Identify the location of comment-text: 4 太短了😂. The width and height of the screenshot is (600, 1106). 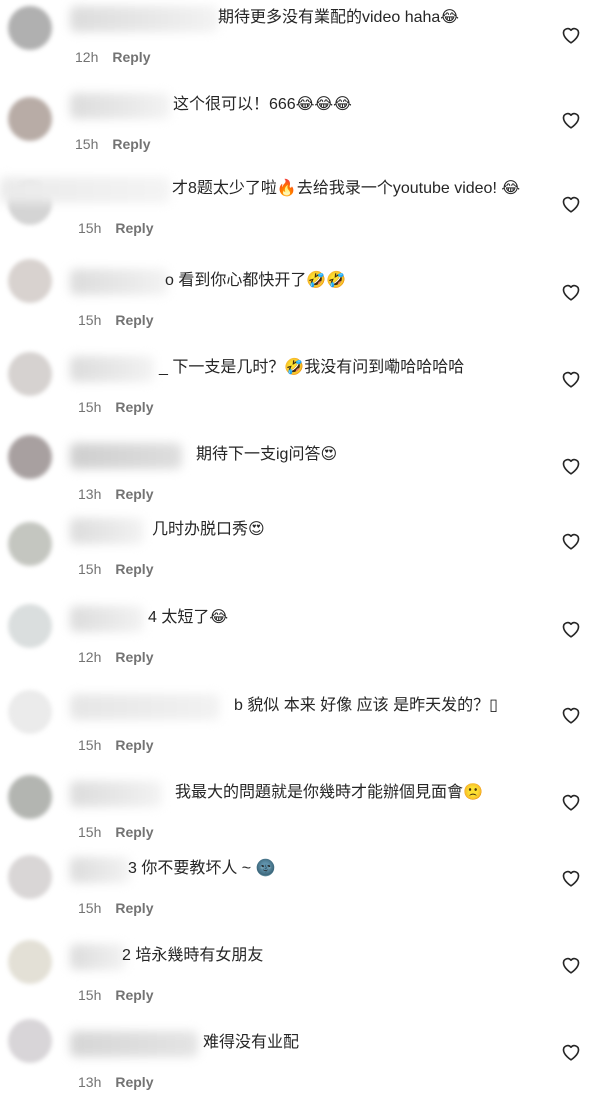
(188, 617).